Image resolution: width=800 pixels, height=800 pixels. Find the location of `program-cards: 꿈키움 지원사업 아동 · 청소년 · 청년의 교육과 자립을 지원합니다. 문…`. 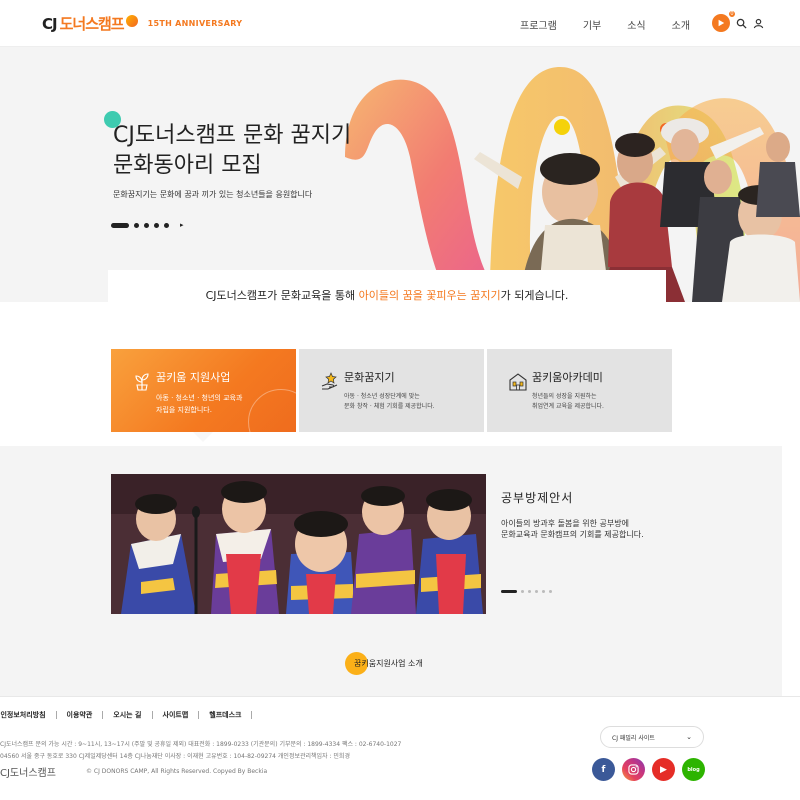

program-cards: 꿈키움 지원사업 아동 · 청소년 · 청년의 교육과 자립을 지원합니다. 문… is located at coordinates (391, 390).